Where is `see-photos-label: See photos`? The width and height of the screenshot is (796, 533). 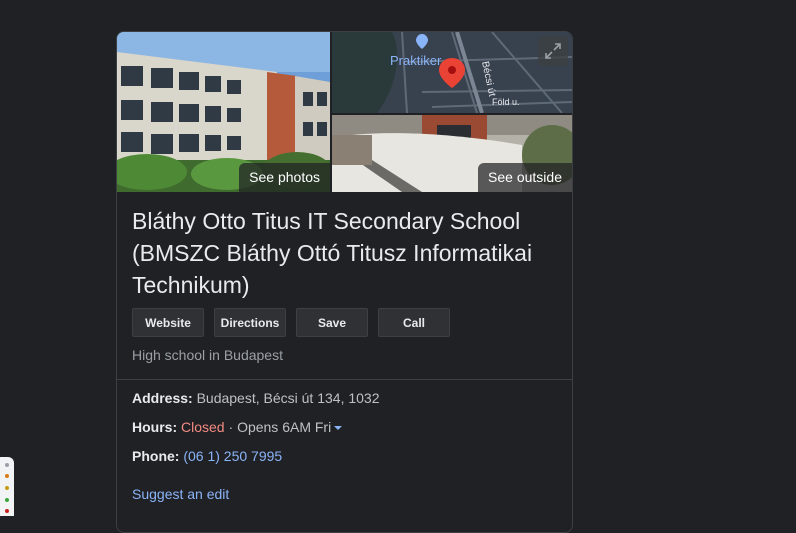 see-photos-label: See photos is located at coordinates (284, 177).